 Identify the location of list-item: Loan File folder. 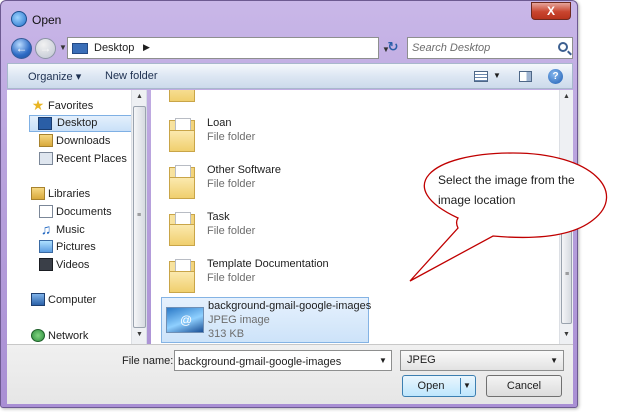
(265, 135).